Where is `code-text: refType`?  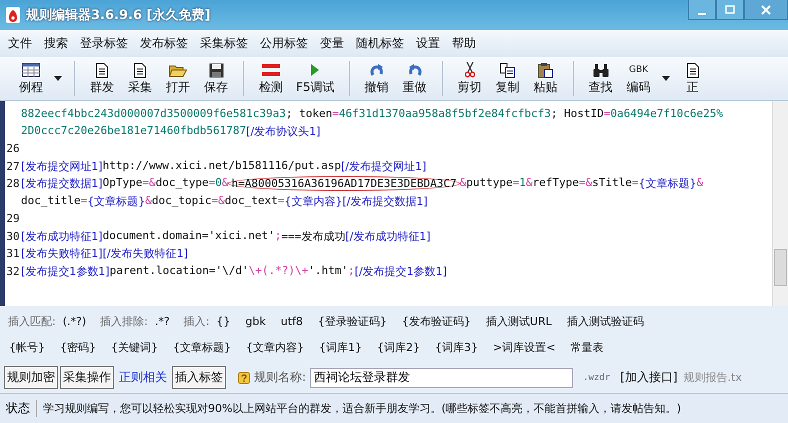 code-text: refType is located at coordinates (555, 184).